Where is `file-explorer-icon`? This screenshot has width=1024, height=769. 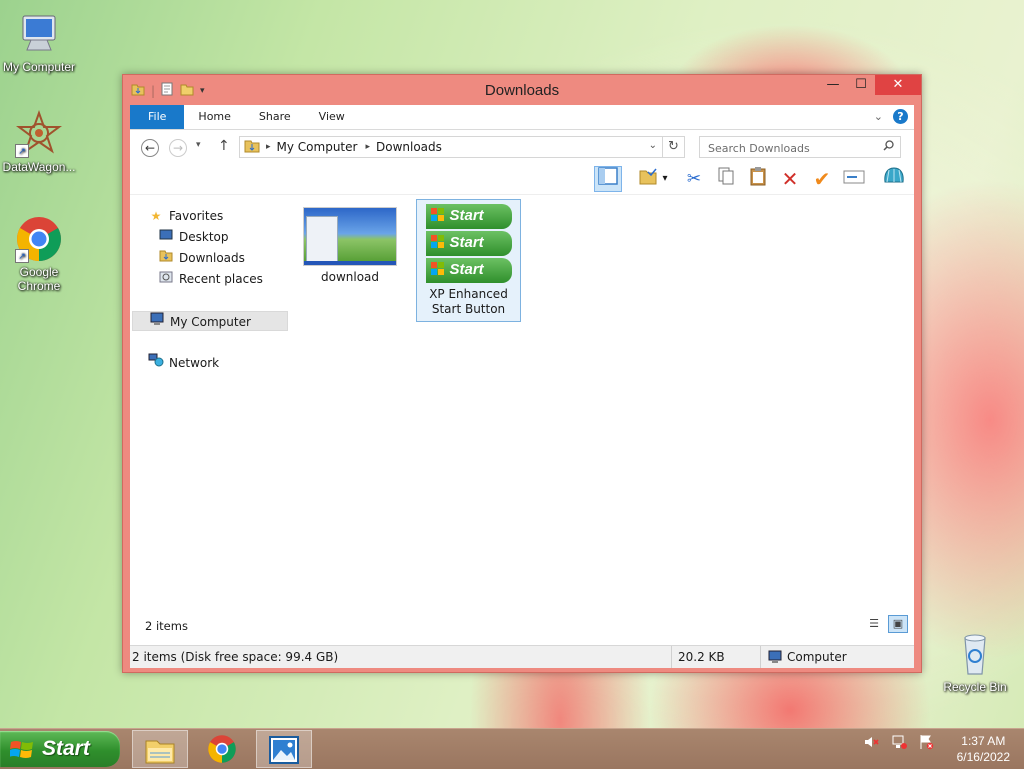
file-explorer-icon is located at coordinates (160, 754).